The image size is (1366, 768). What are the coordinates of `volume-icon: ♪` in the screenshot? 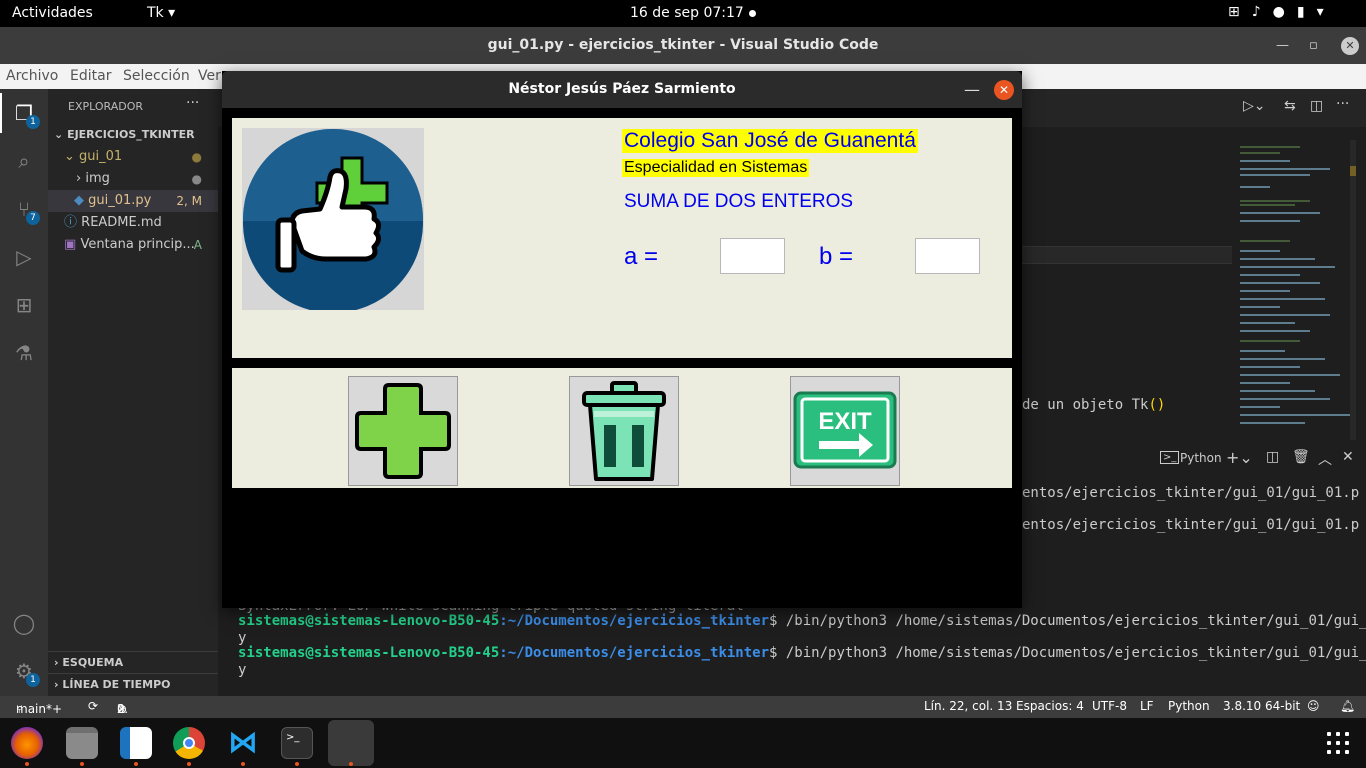 It's located at (1262, 12).